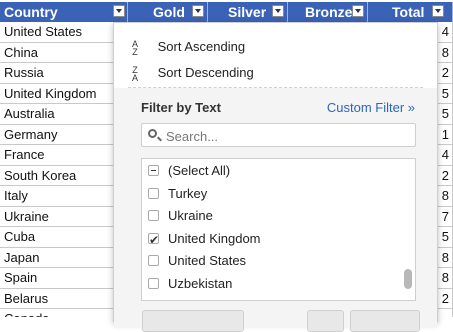  What do you see at coordinates (272, 171) in the screenshot?
I see `list-item: (Select All)` at bounding box center [272, 171].